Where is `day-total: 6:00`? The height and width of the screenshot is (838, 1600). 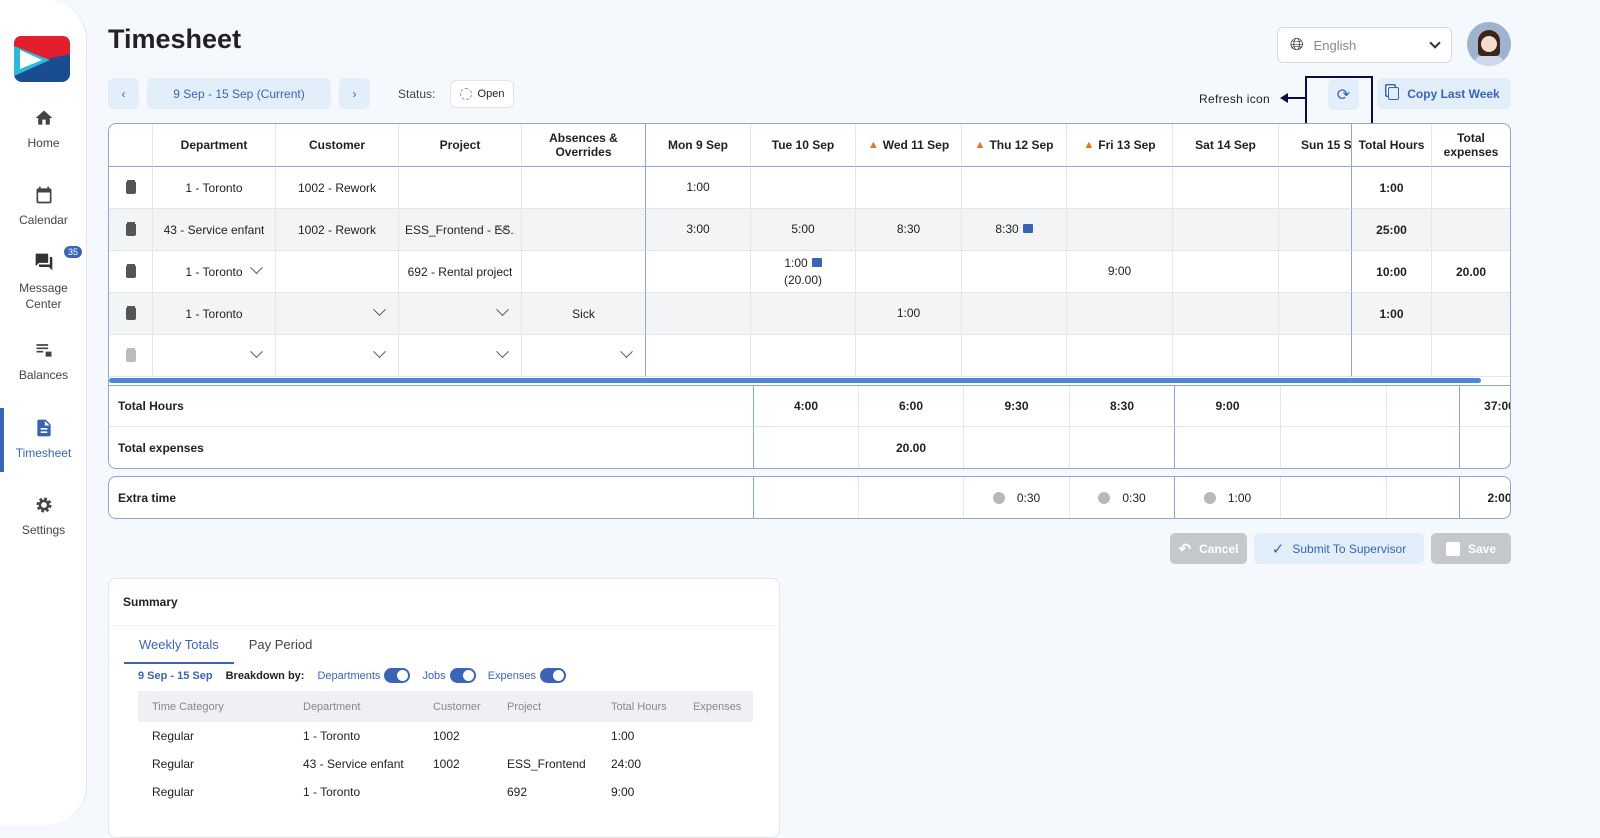
day-total: 6:00 is located at coordinates (911, 406).